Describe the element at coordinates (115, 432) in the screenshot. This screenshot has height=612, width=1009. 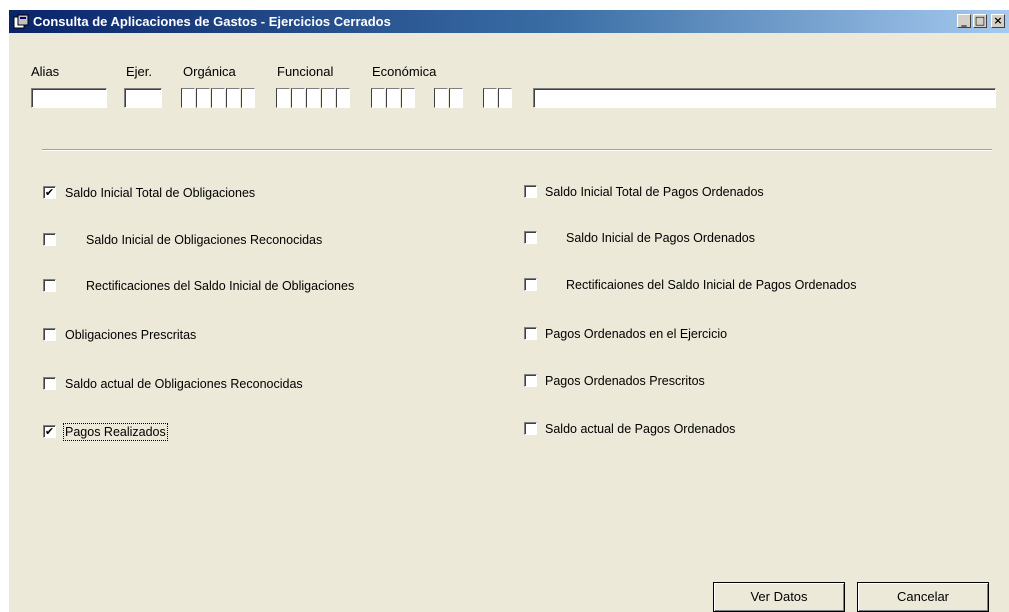
I see `label-pagos-realizados: Pagos Realizados` at that location.